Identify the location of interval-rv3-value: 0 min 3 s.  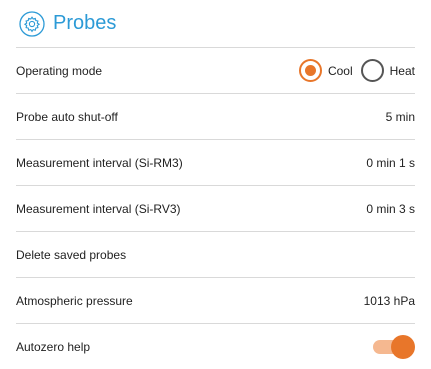
(390, 208).